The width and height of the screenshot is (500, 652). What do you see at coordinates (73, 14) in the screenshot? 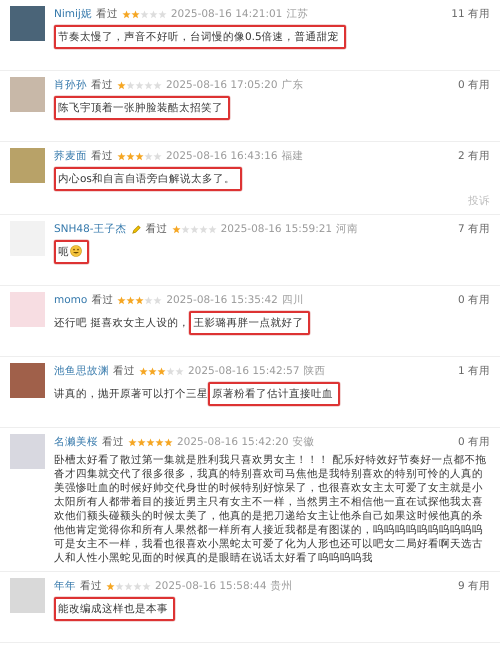
I see `username-link: Nimij妮` at bounding box center [73, 14].